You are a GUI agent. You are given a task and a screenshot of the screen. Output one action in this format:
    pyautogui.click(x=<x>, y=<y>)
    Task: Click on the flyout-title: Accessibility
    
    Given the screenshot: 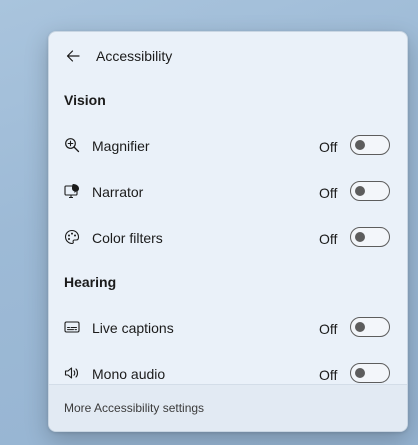 What is the action you would take?
    pyautogui.click(x=134, y=56)
    